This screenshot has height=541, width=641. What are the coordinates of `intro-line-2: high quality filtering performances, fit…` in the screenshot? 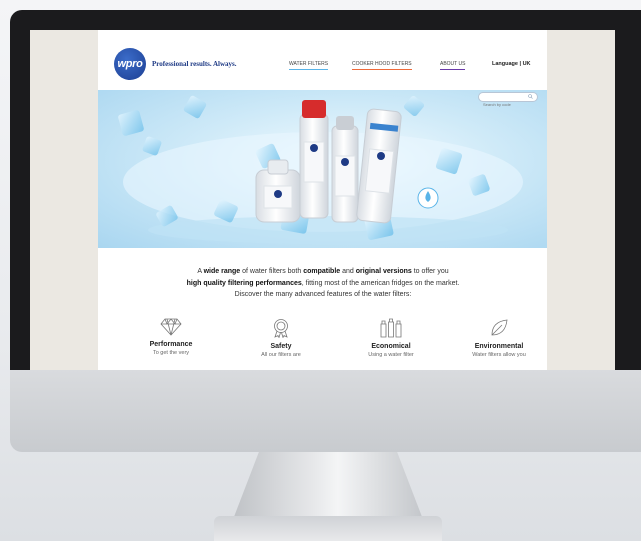 It's located at (323, 283).